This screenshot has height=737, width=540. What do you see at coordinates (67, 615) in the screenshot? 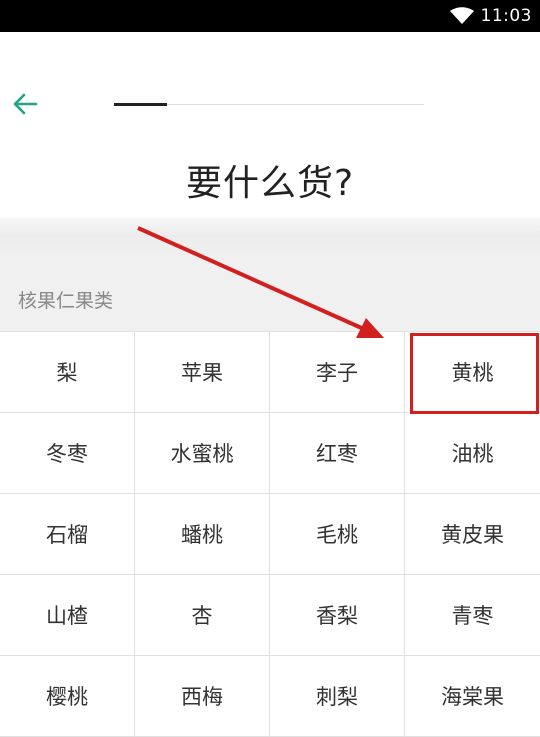
I see `grid-item: 山楂` at bounding box center [67, 615].